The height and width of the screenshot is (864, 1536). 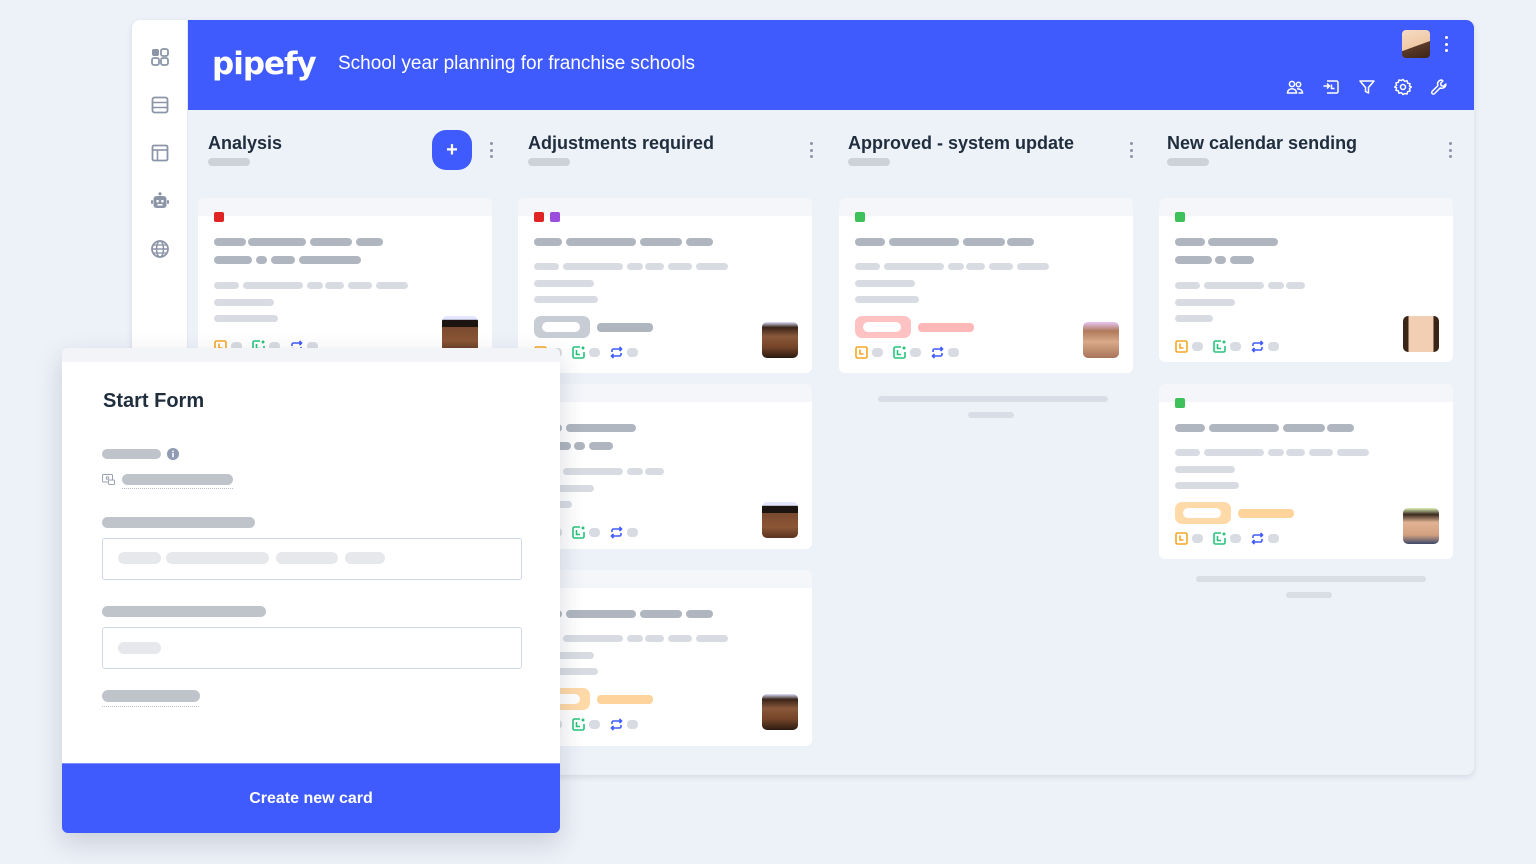 I want to click on phase-title: Adjustments required, so click(x=621, y=143).